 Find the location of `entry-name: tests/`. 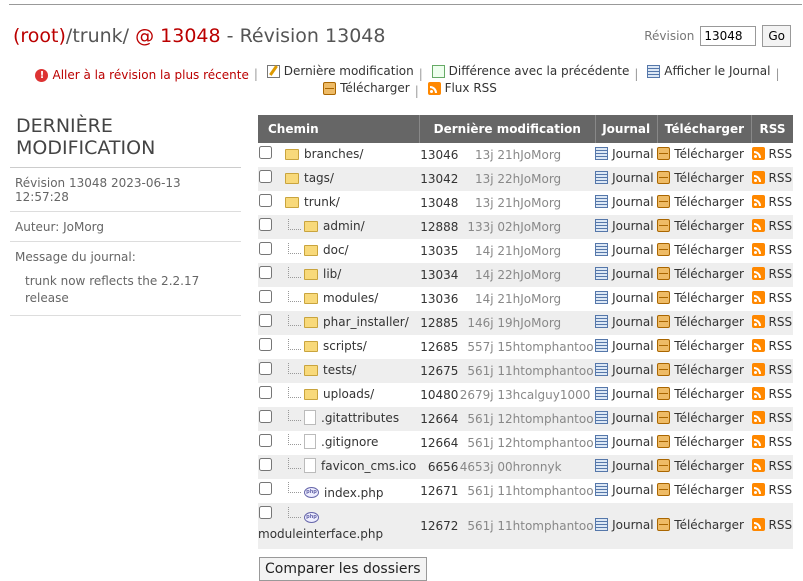

entry-name: tests/ is located at coordinates (339, 370).